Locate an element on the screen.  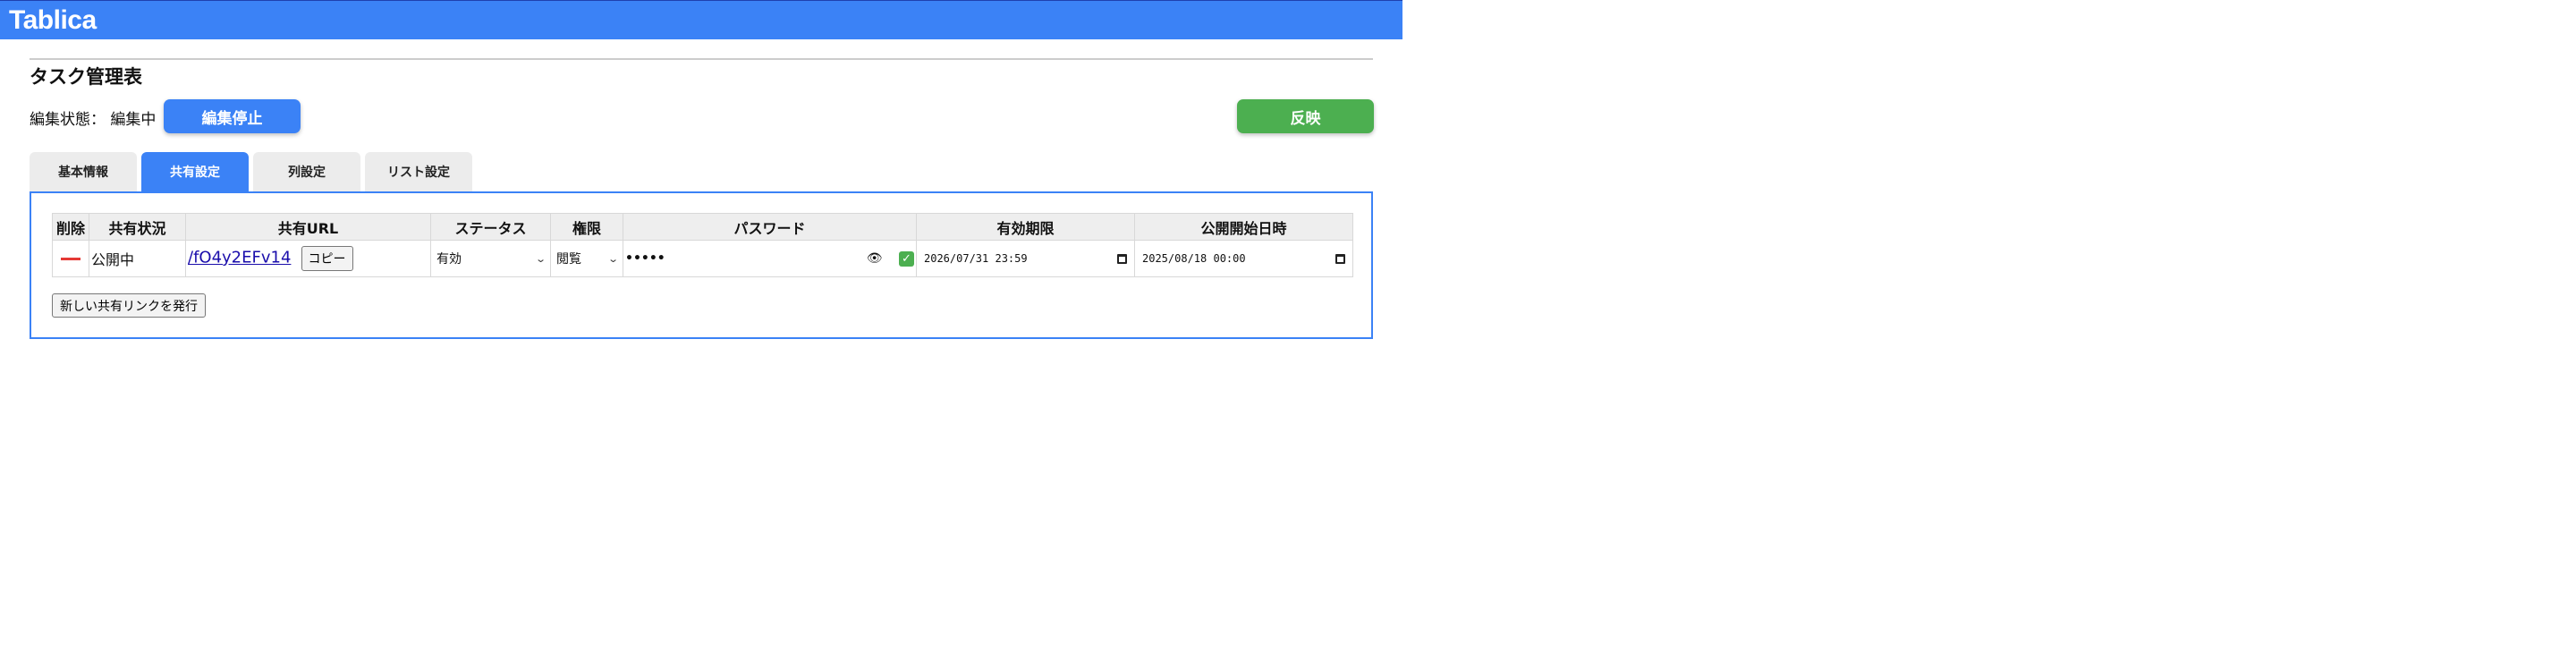
password-input: ••••• is located at coordinates (645, 258).